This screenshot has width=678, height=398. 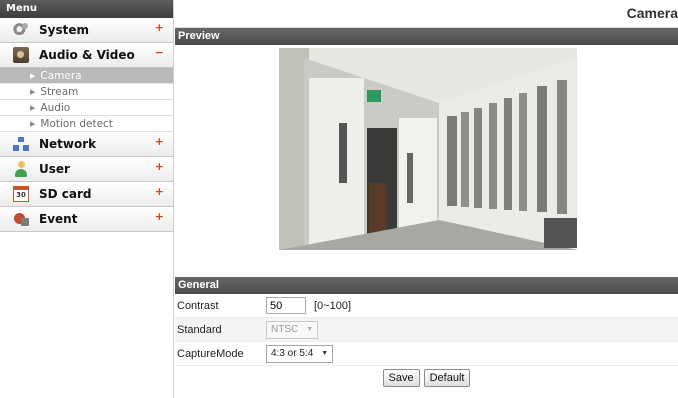 What do you see at coordinates (333, 305) in the screenshot?
I see `contrast-range-hint: [0~100]` at bounding box center [333, 305].